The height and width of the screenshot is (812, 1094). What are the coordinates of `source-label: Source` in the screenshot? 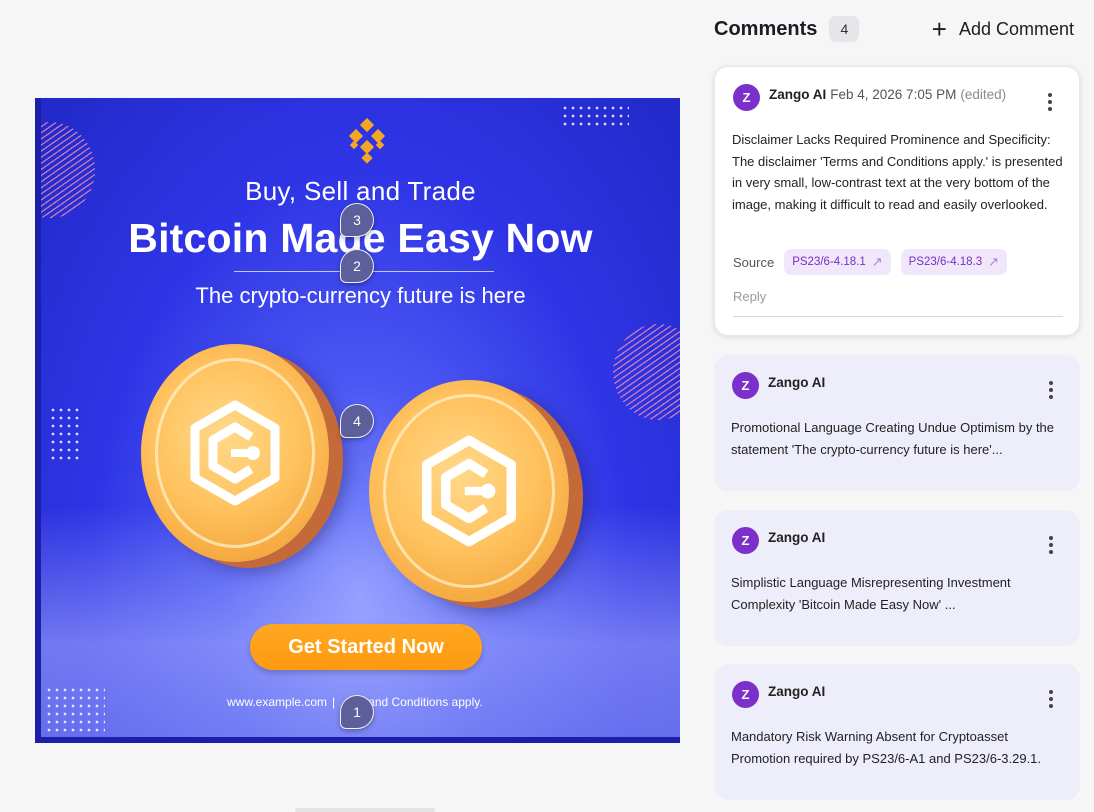 It's located at (754, 262).